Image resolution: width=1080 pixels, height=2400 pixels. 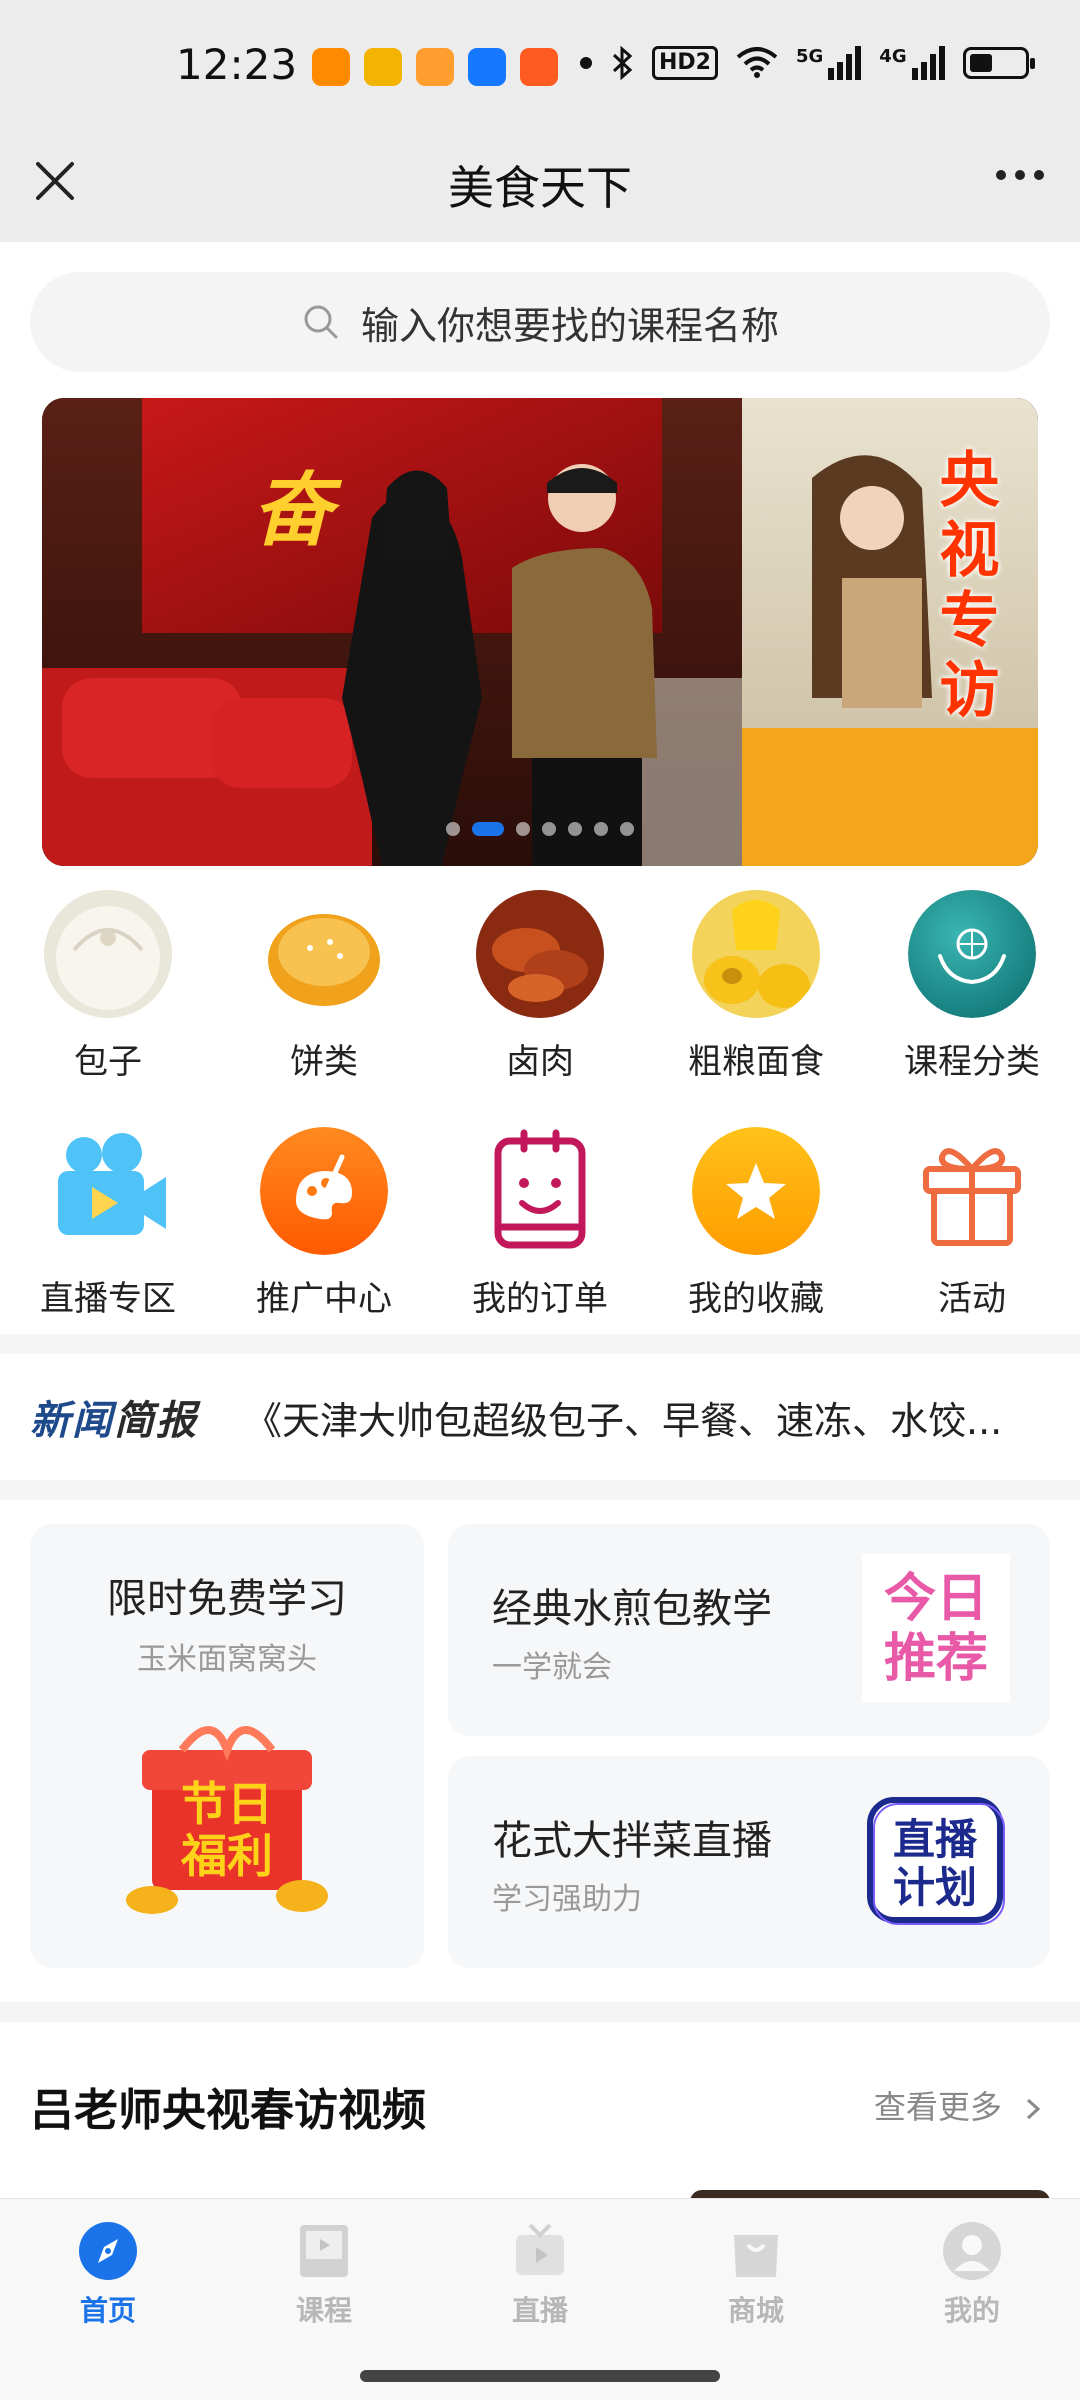 What do you see at coordinates (487, 67) in the screenshot?
I see `alipay-icon` at bounding box center [487, 67].